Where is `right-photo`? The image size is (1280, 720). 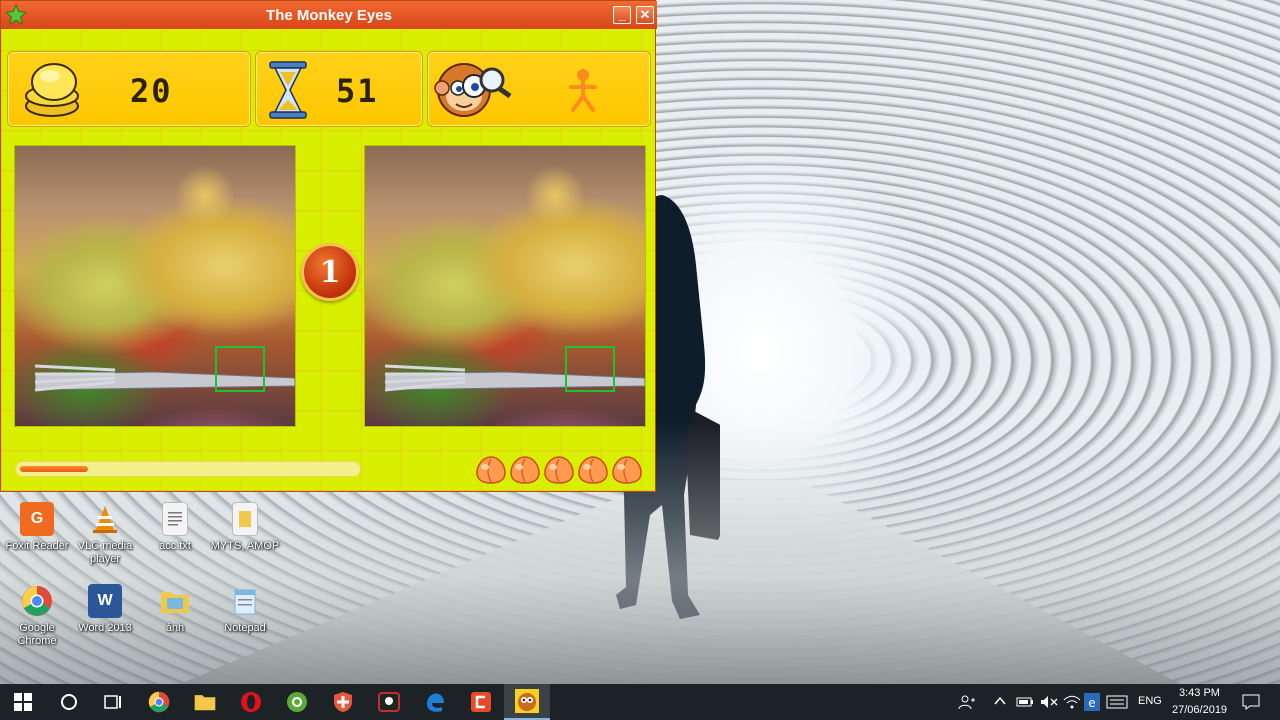 right-photo is located at coordinates (505, 286).